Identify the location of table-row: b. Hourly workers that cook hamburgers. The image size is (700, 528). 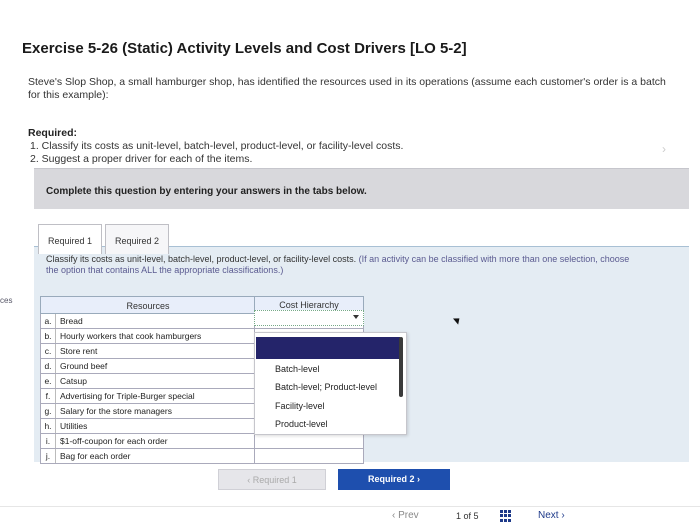
(148, 336).